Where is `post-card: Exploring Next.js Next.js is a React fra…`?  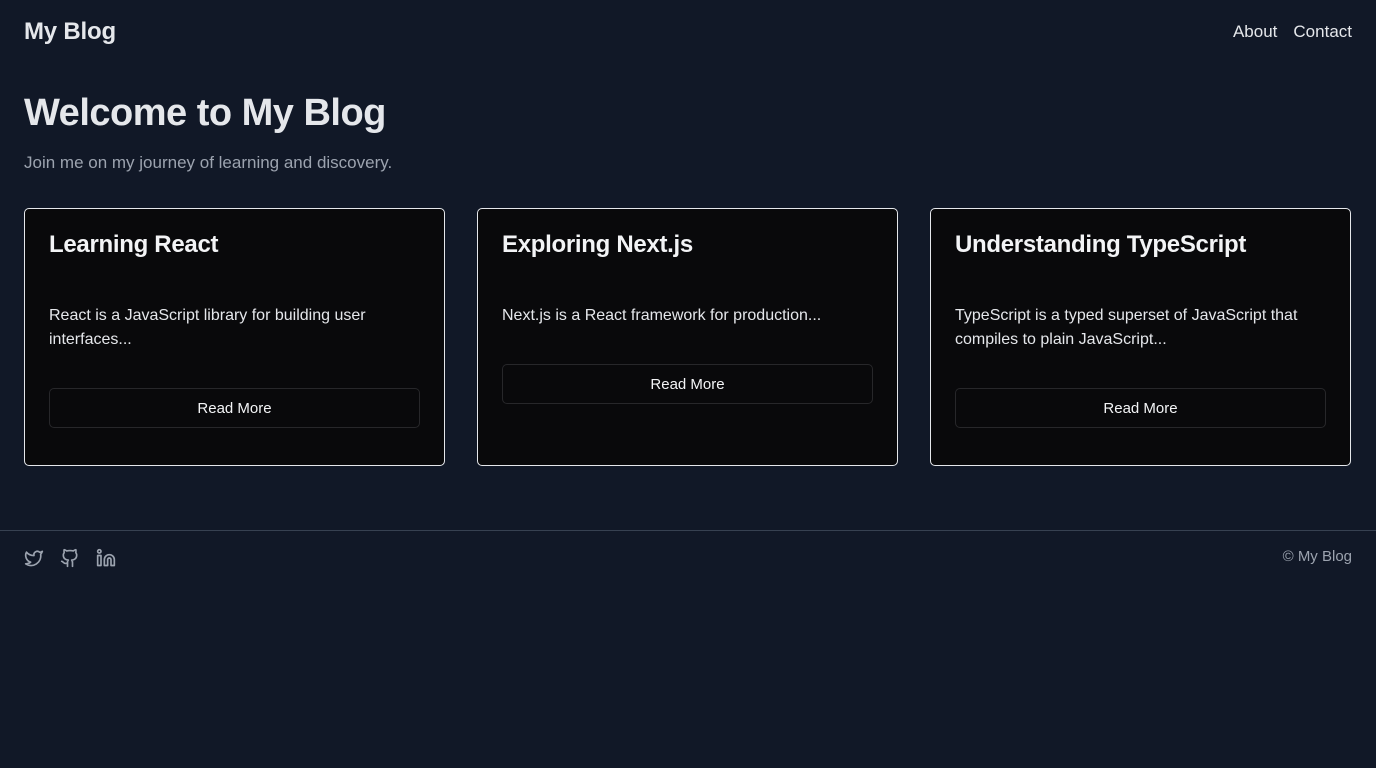 post-card: Exploring Next.js Next.js is a React fra… is located at coordinates (687, 337).